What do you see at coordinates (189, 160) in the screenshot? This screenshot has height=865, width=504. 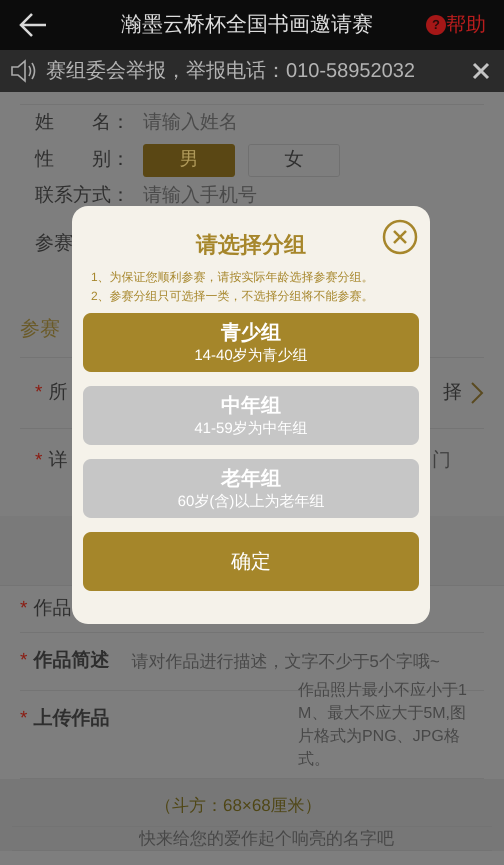 I see `gender-option: 男` at bounding box center [189, 160].